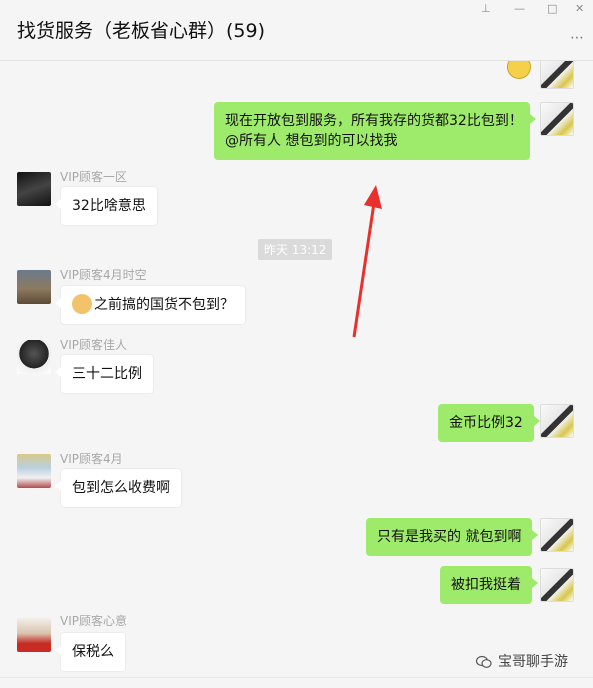  What do you see at coordinates (107, 374) in the screenshot?
I see `message-text: 三十二比例` at bounding box center [107, 374].